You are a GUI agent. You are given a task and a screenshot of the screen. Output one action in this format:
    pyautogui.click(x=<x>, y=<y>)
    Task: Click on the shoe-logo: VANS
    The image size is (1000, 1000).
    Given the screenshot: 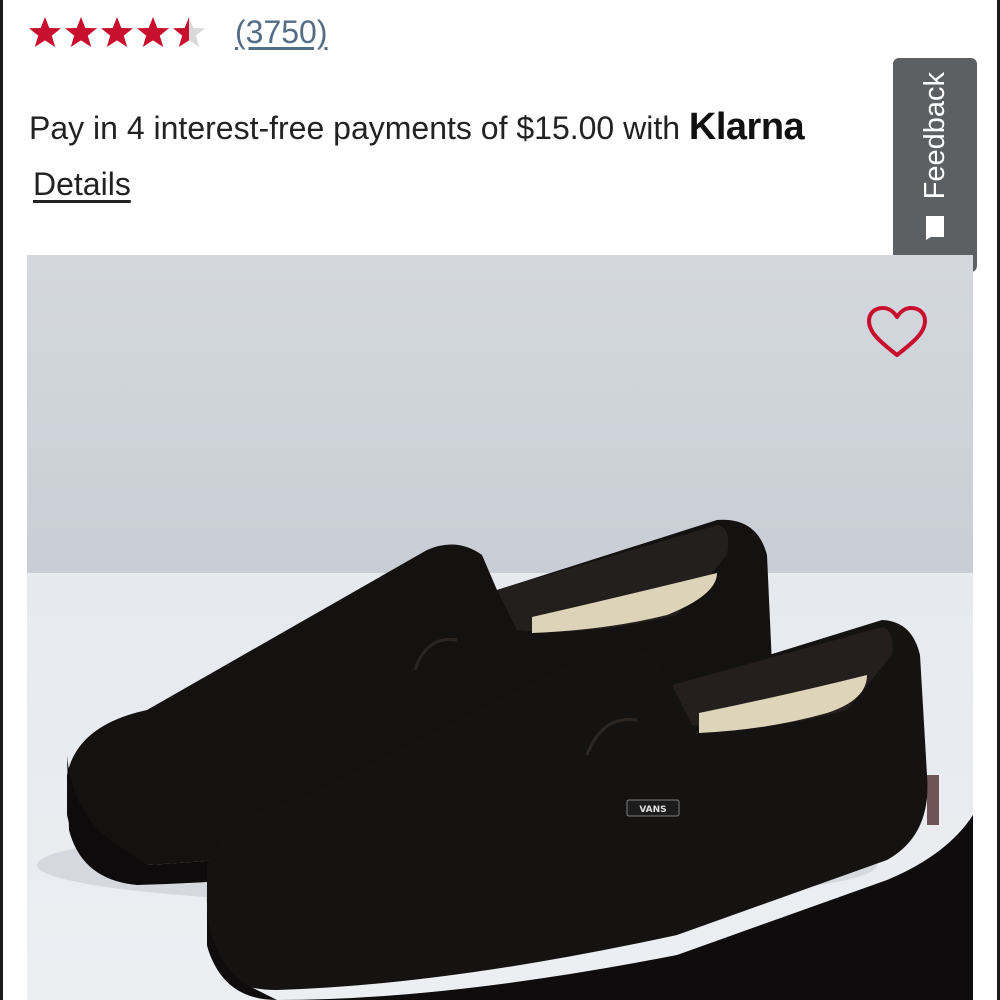 What is the action you would take?
    pyautogui.click(x=652, y=810)
    